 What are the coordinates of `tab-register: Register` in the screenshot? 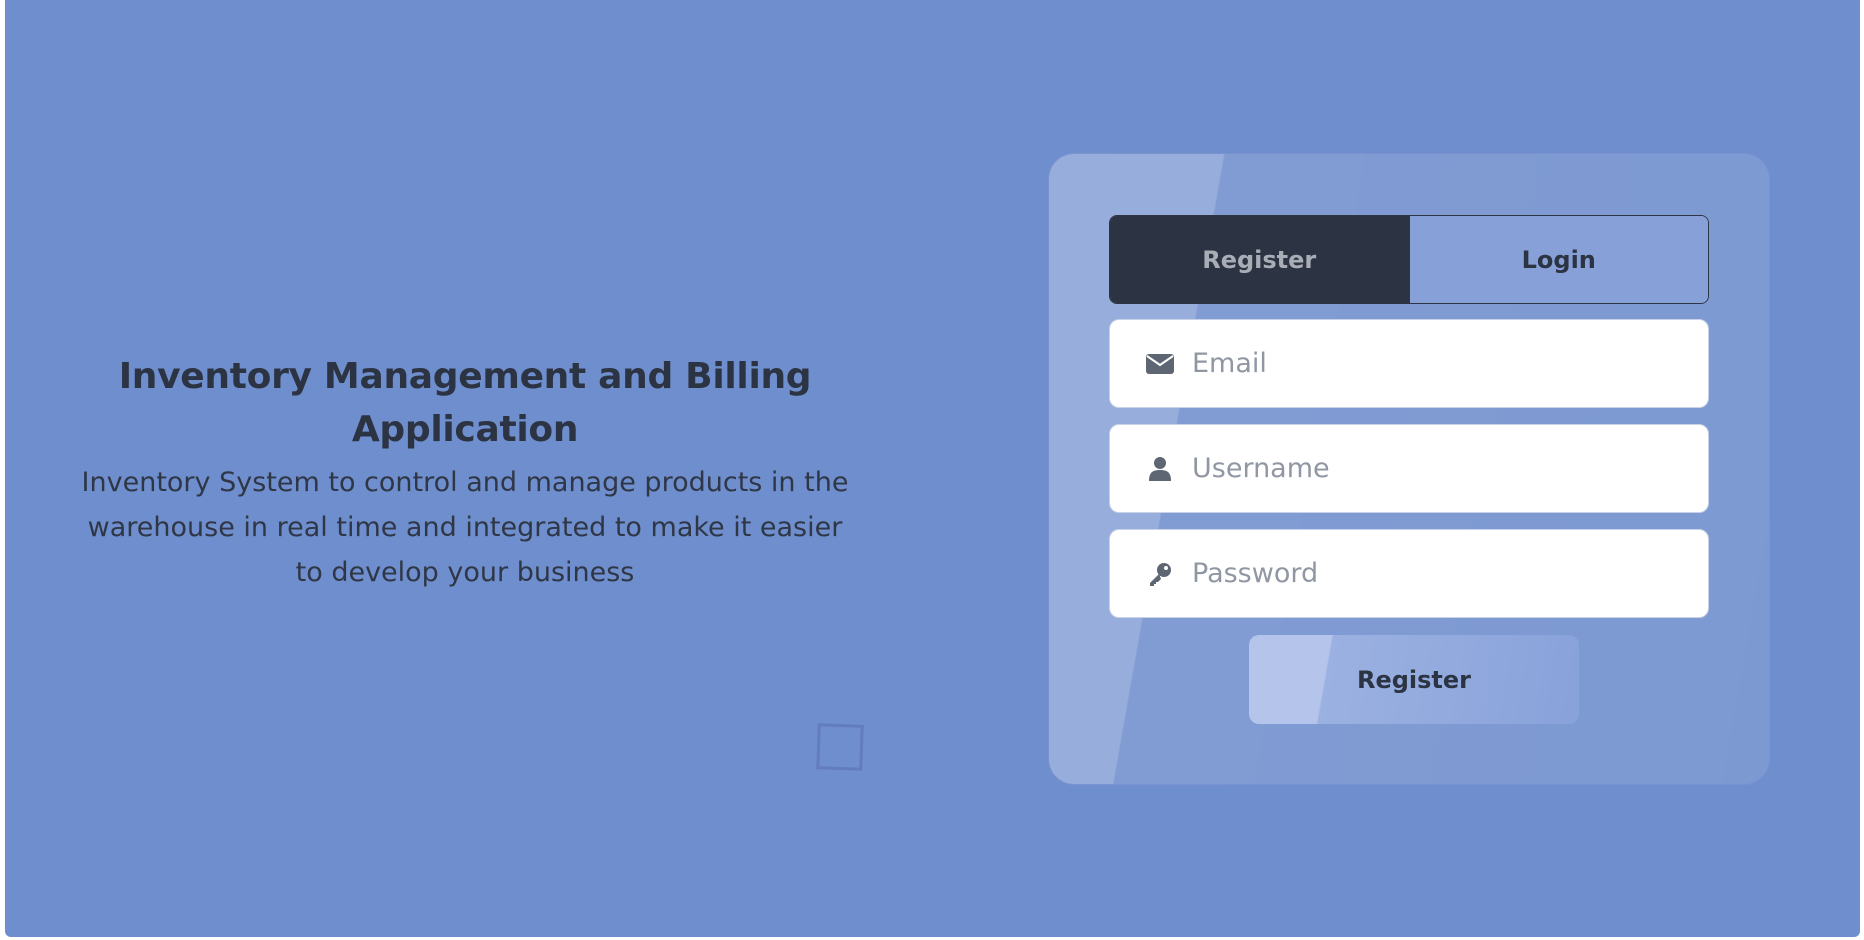 It's located at (1259, 259).